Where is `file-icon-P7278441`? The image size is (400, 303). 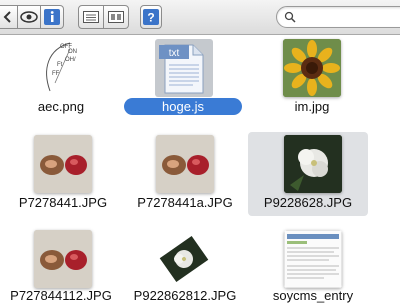
file-icon-P7278441 is located at coordinates (63, 164).